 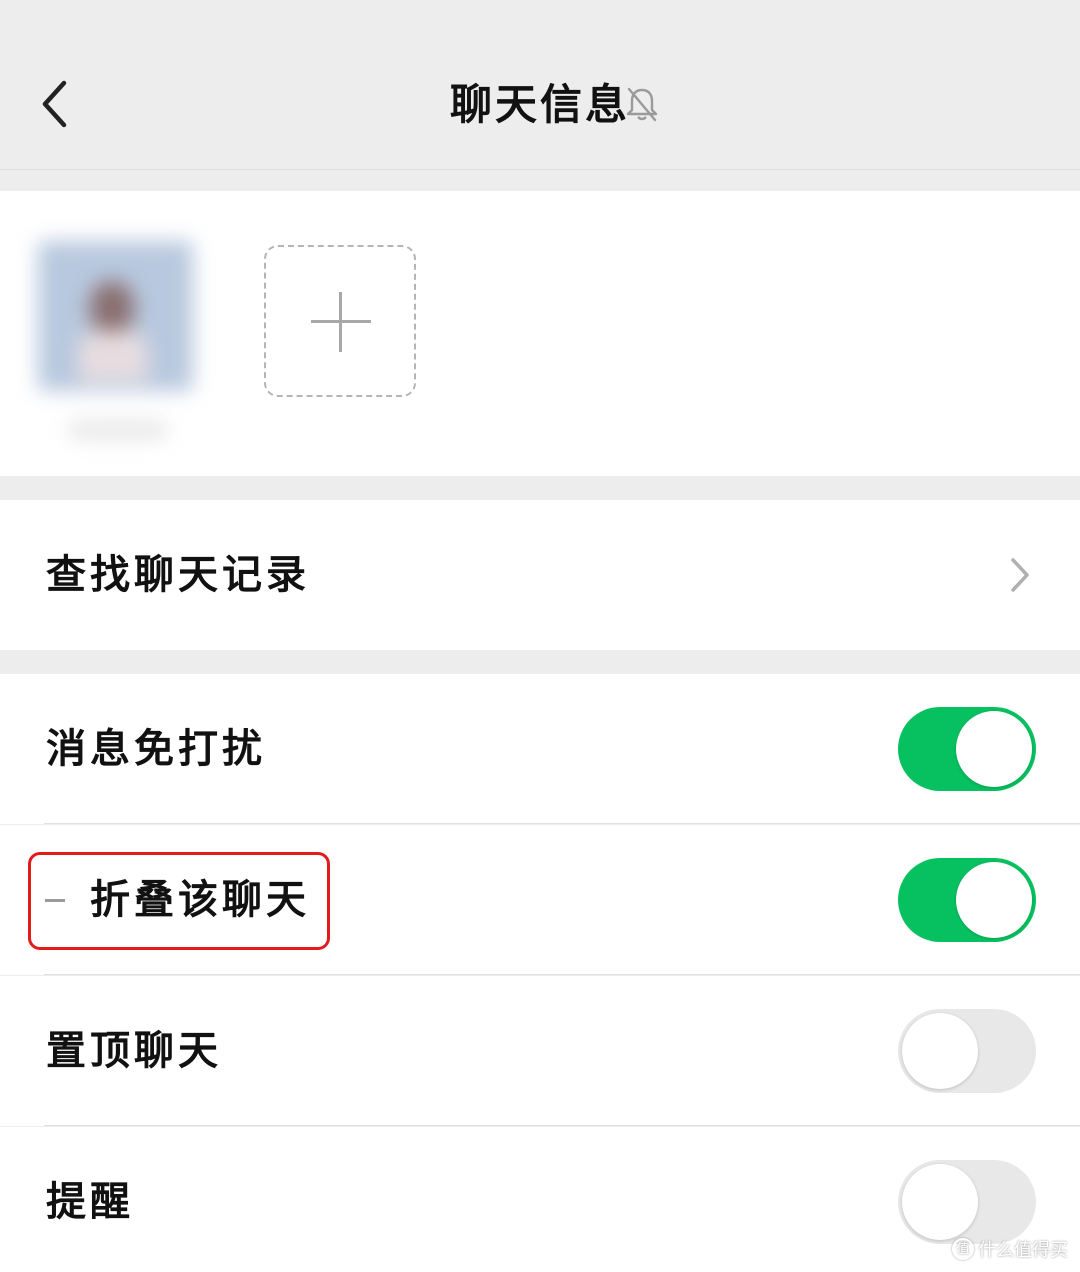 I want to click on member-avatar, so click(x=118, y=342).